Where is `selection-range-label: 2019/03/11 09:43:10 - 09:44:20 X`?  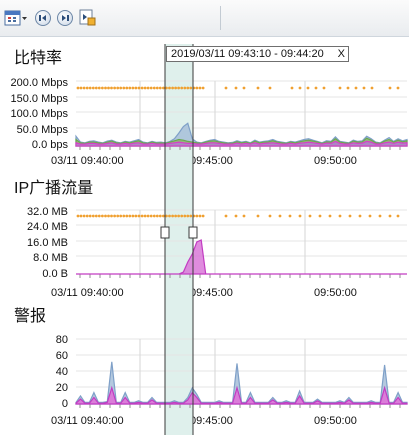 selection-range-label: 2019/03/11 09:43:10 - 09:44:20 X is located at coordinates (257, 54).